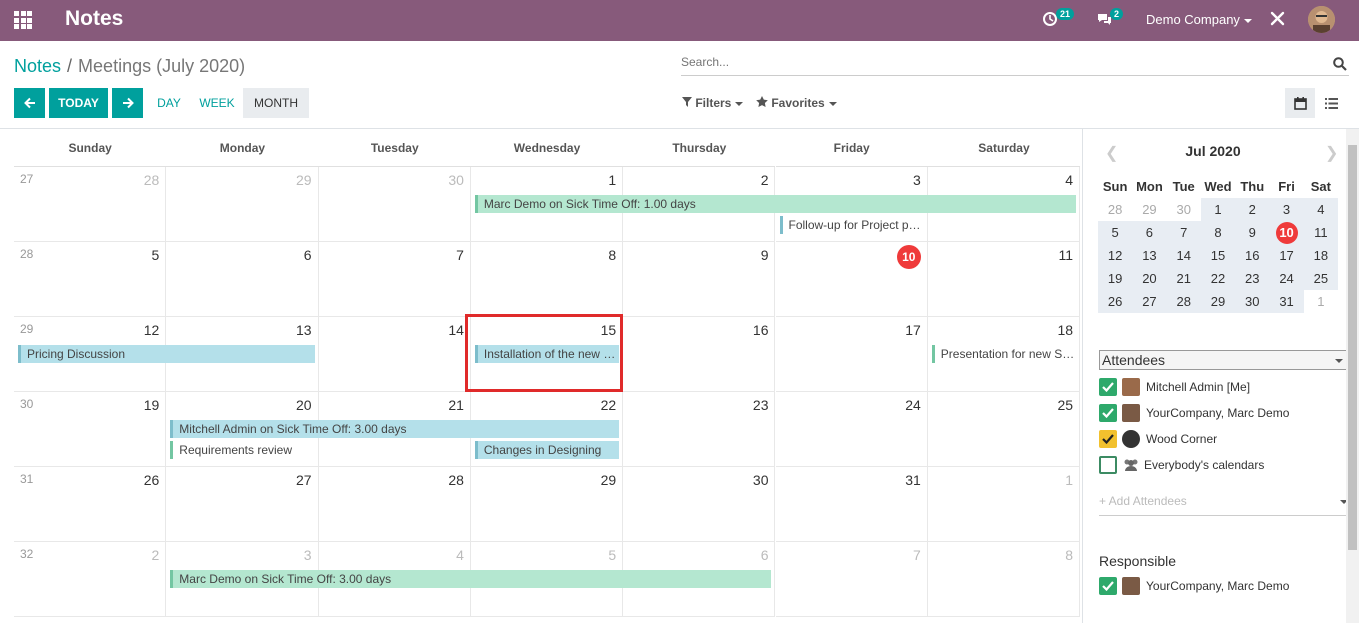  I want to click on calendar-event: Changes in Designing, so click(547, 450).